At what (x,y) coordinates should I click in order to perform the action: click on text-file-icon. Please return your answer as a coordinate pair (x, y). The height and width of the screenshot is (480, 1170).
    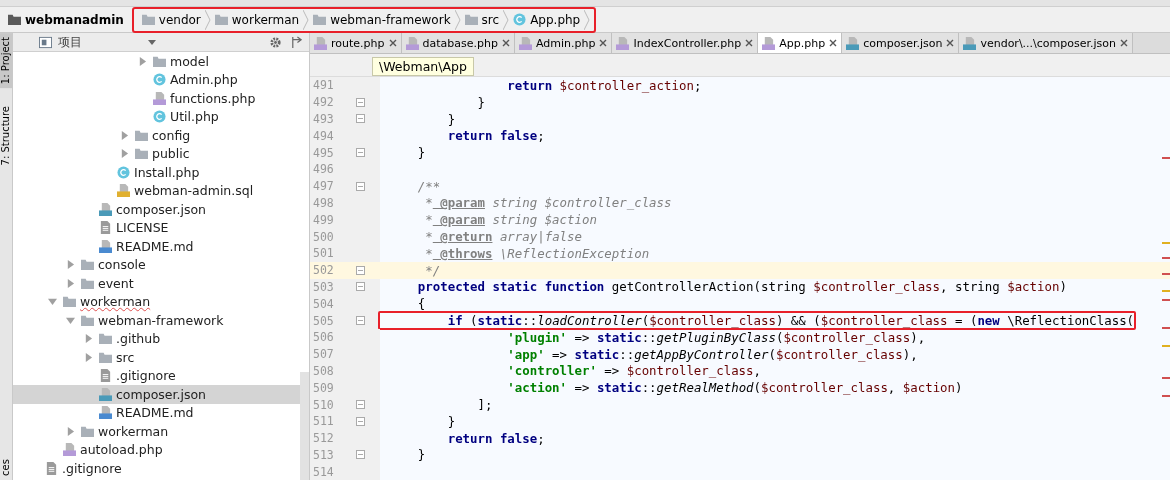
    Looking at the image, I should click on (105, 376).